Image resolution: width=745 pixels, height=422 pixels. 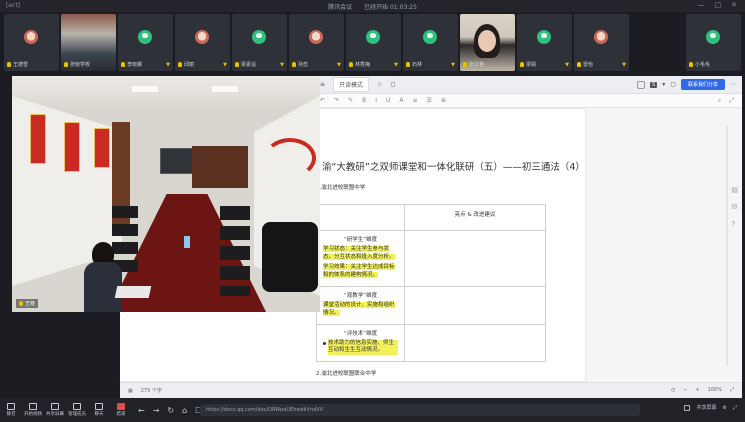 I want to click on browser-nav: ← → ↻ ⌂ ☐, so click(x=170, y=410).